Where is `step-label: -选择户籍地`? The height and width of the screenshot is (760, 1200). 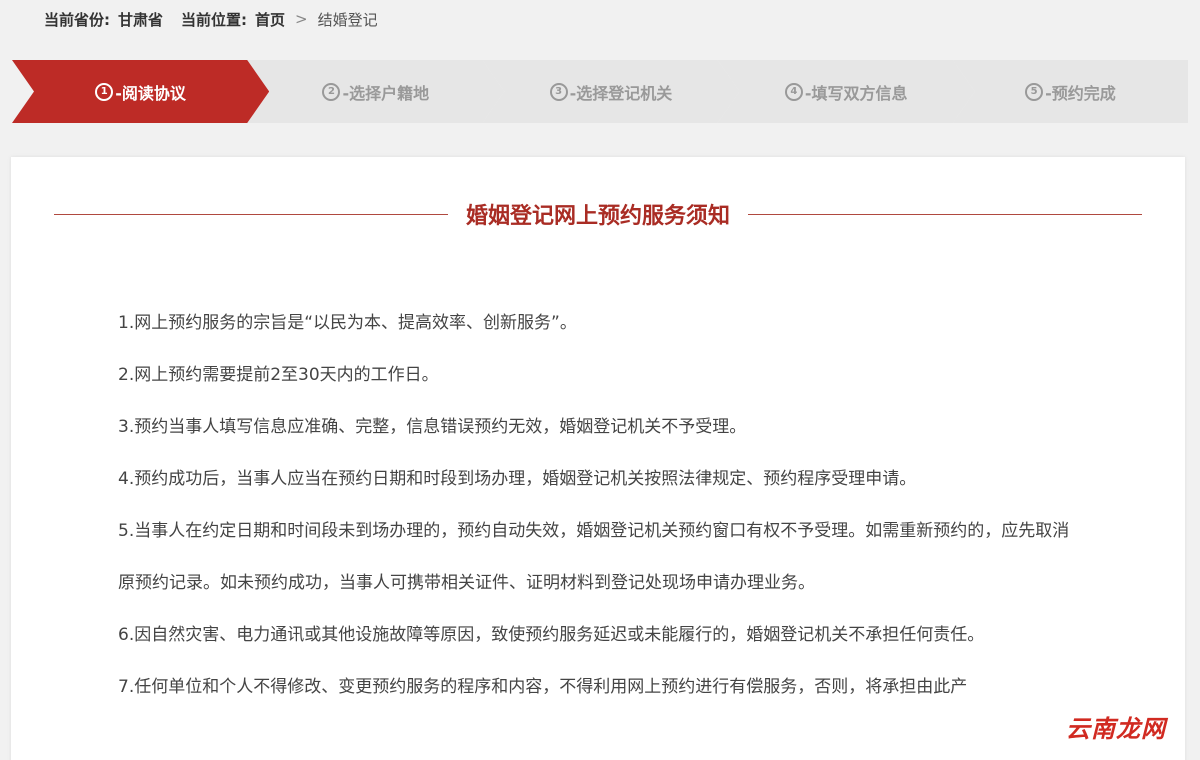
step-label: -选择户籍地 is located at coordinates (386, 93).